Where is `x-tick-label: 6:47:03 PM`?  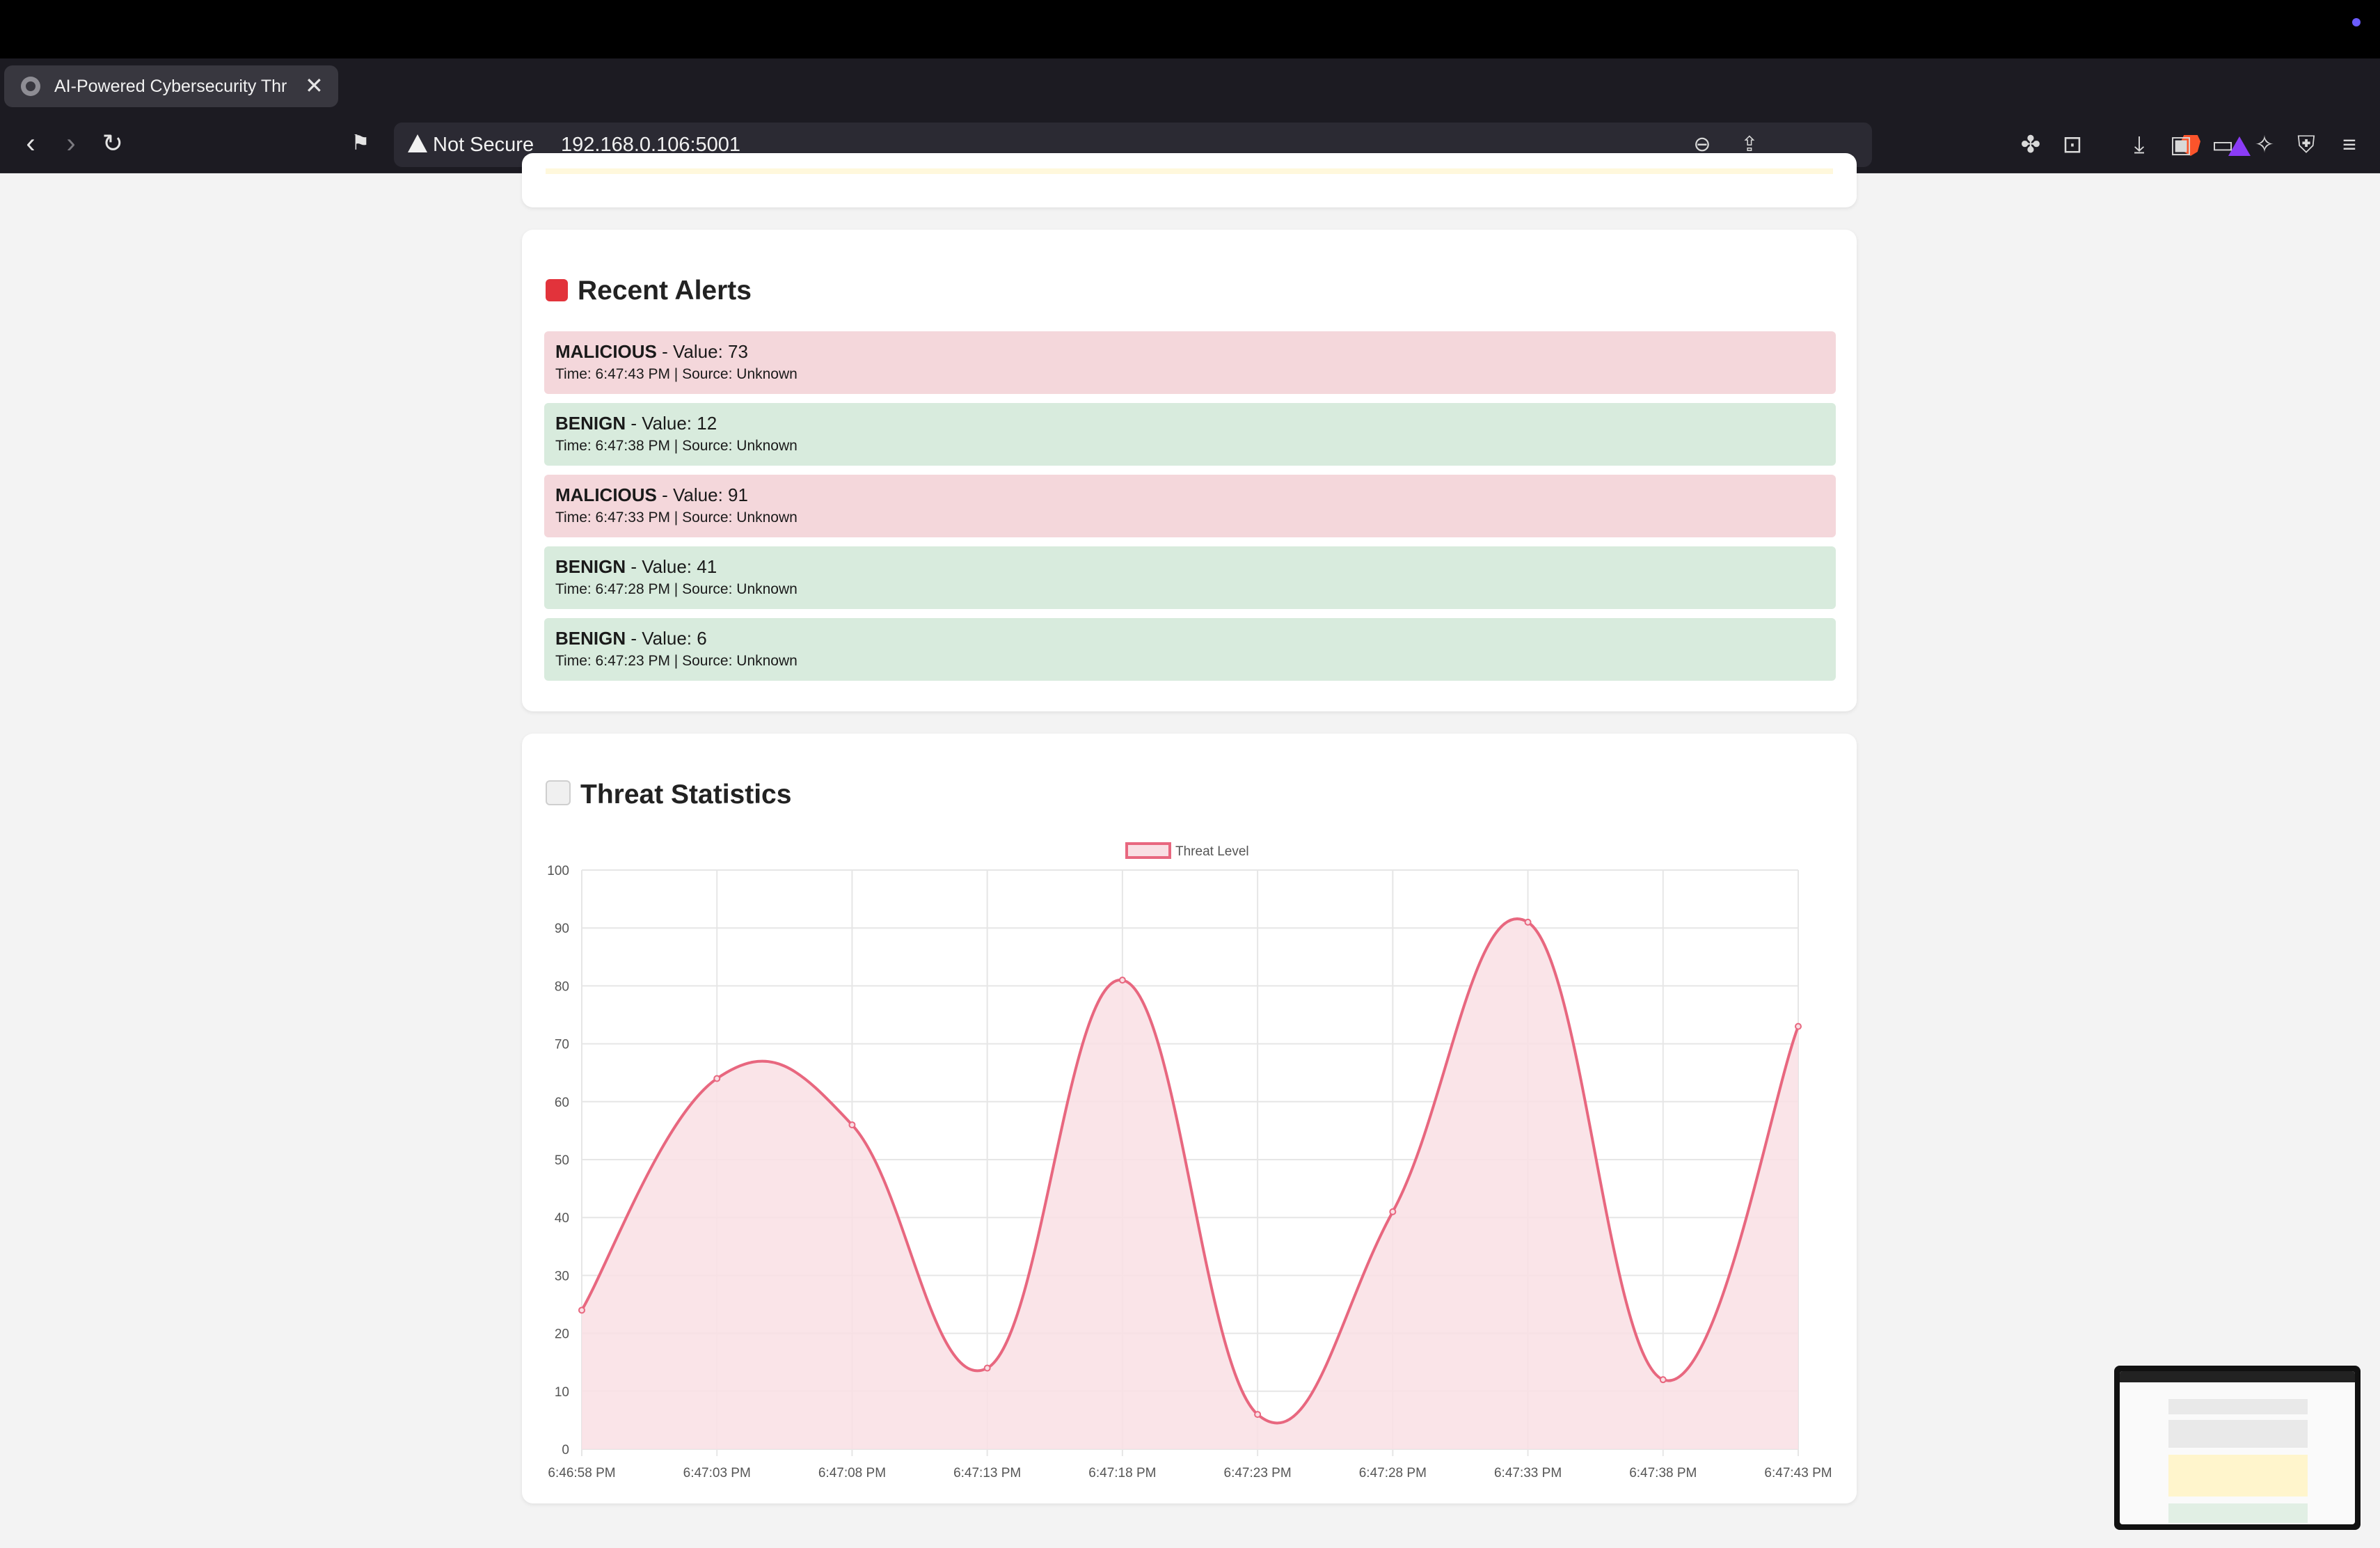 x-tick-label: 6:47:03 PM is located at coordinates (717, 1473).